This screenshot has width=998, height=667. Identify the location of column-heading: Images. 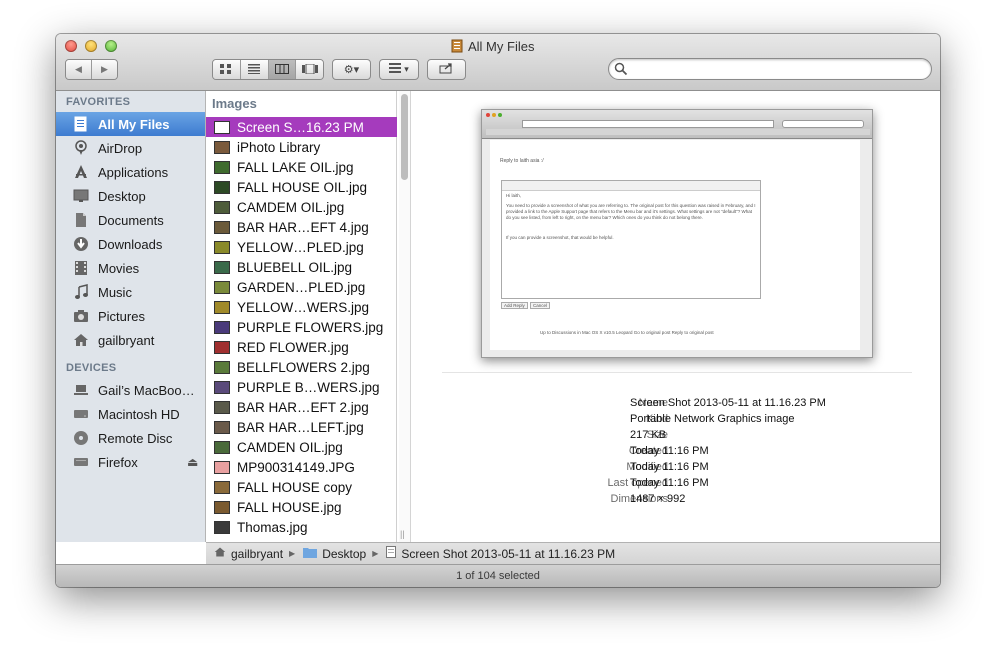
(234, 103).